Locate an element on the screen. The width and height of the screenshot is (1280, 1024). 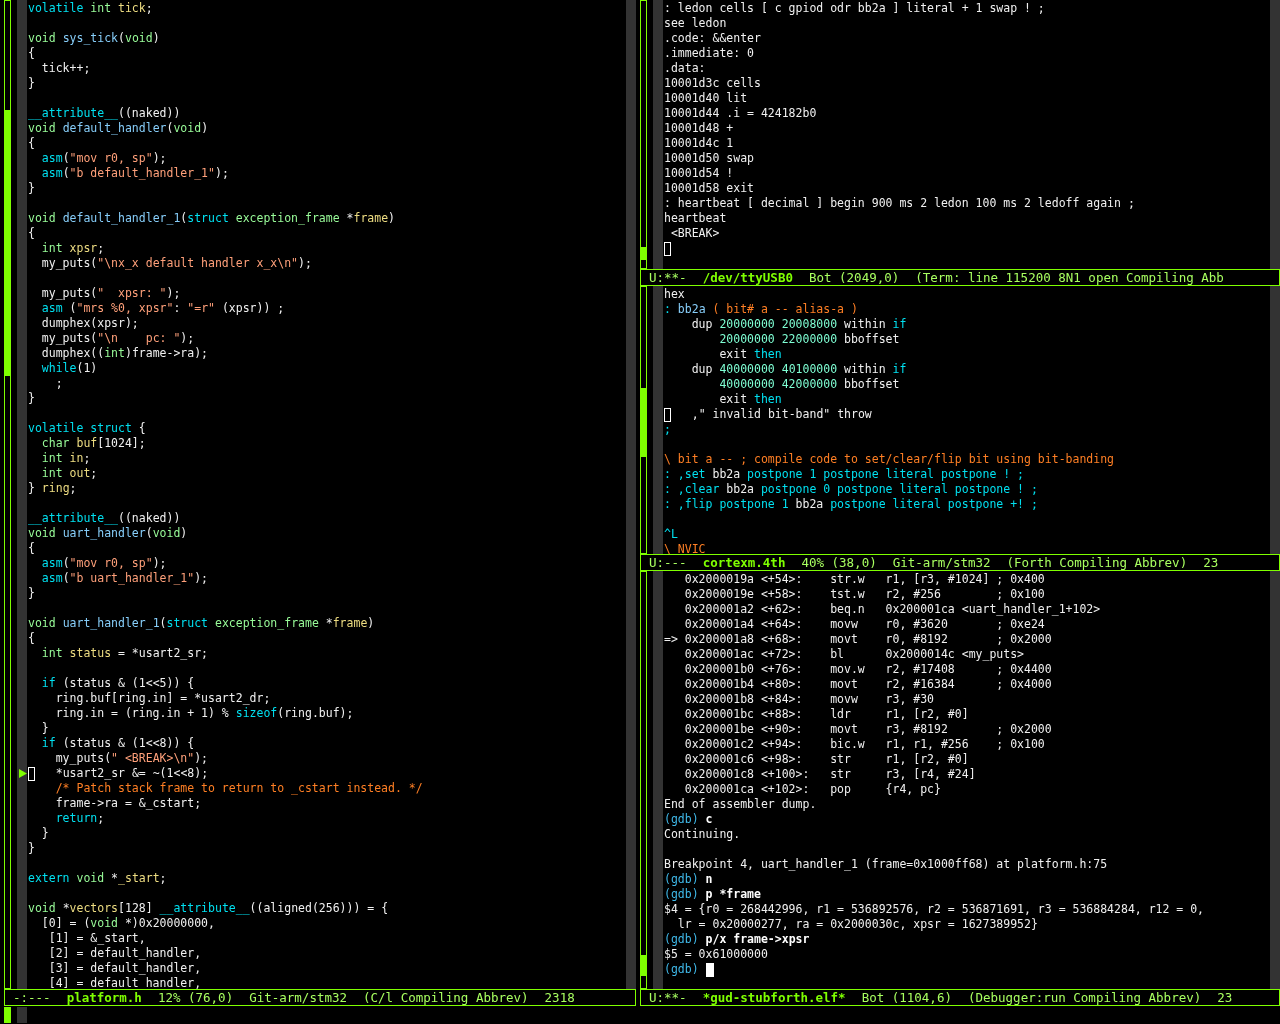
code-line: : bb2a ( bit# a -- alias-a ) is located at coordinates (761, 309).